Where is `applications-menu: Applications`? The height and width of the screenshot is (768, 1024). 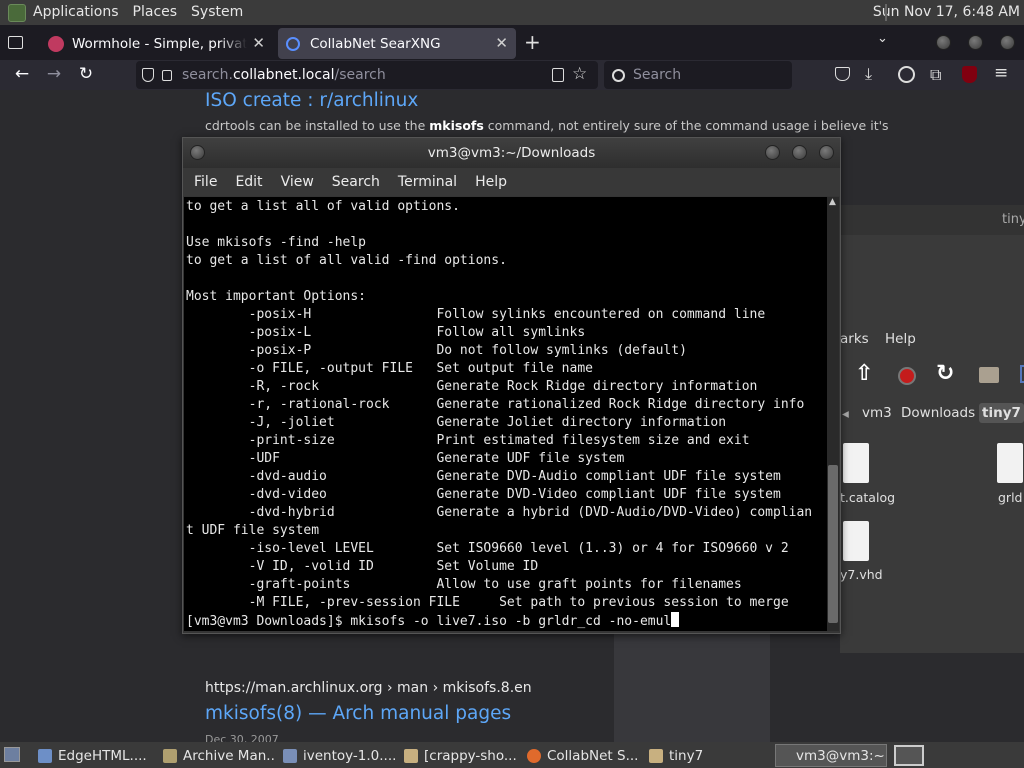
applications-menu: Applications is located at coordinates (76, 12).